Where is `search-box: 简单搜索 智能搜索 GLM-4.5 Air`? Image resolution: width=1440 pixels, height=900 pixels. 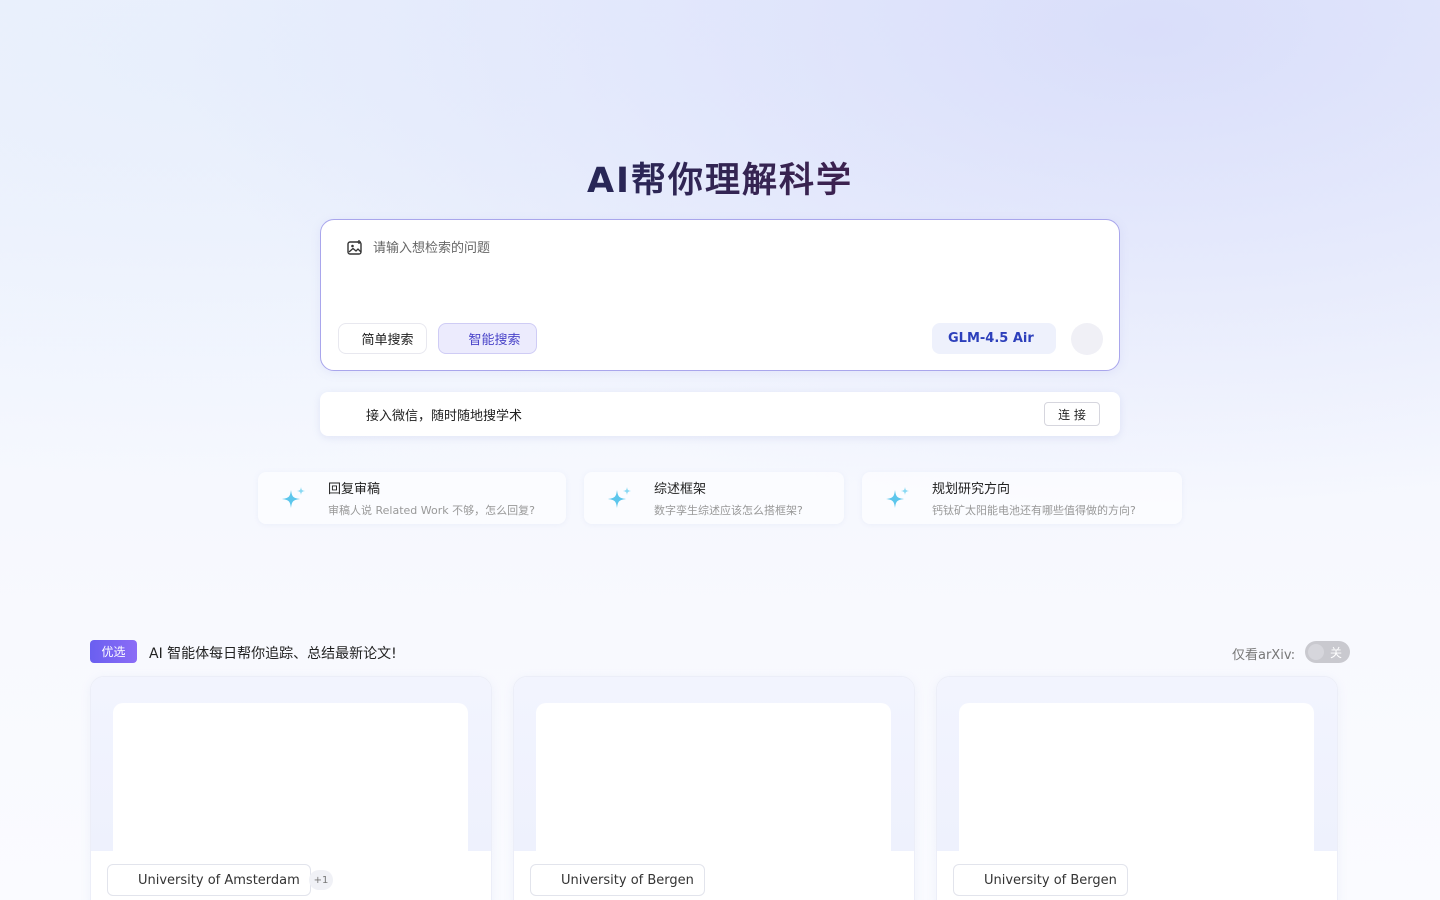
search-box: 简单搜索 智能搜索 GLM-4.5 Air is located at coordinates (720, 295).